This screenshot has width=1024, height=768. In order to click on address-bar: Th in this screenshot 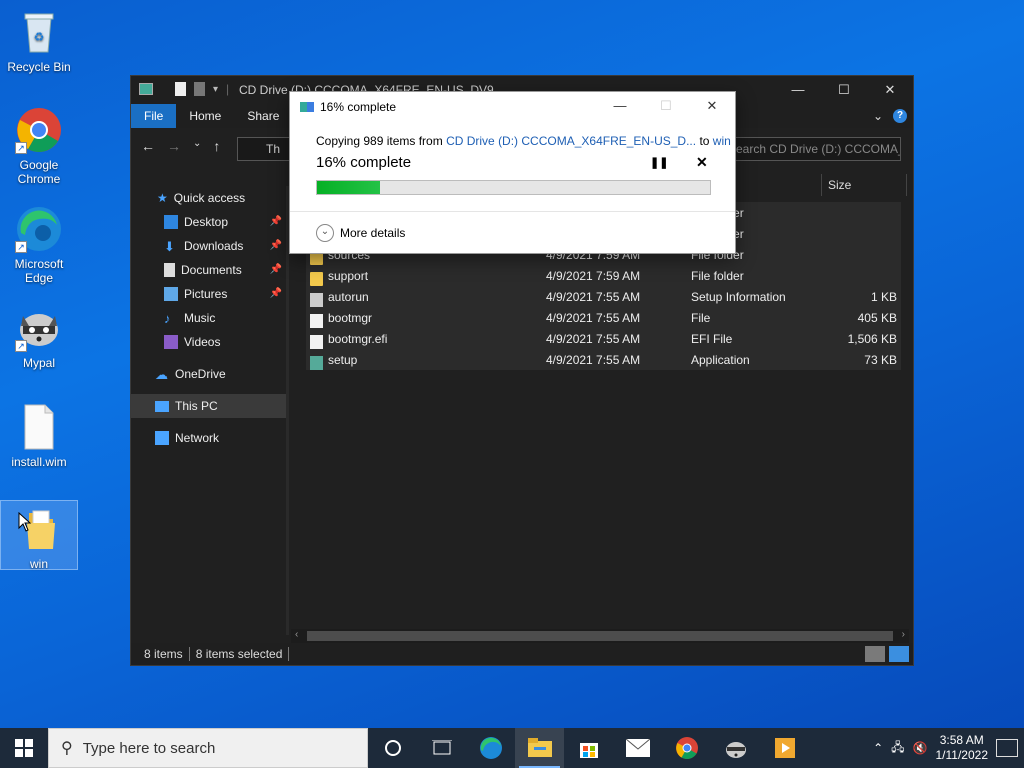, I will do `click(267, 149)`.